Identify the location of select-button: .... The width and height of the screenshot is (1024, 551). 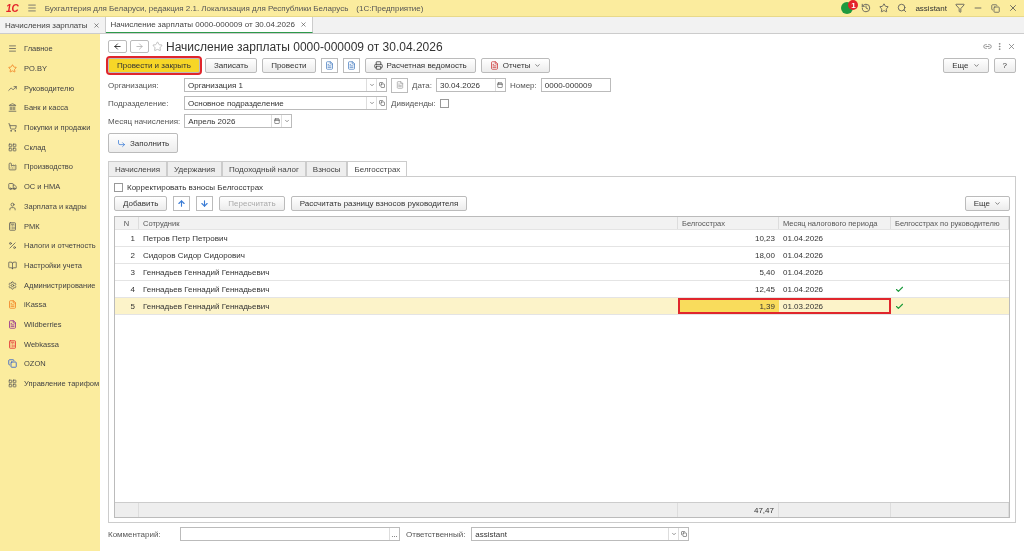
(394, 534).